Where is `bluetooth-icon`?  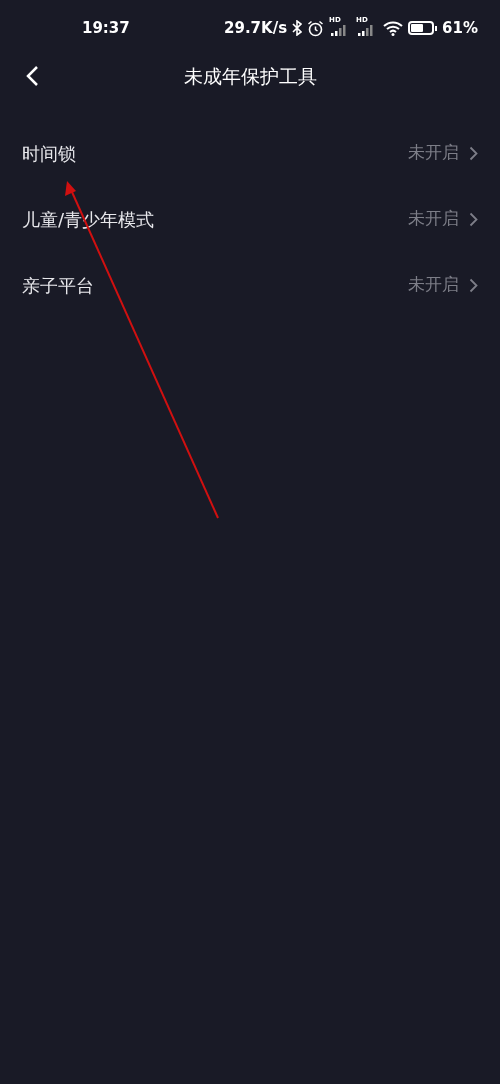 bluetooth-icon is located at coordinates (297, 28).